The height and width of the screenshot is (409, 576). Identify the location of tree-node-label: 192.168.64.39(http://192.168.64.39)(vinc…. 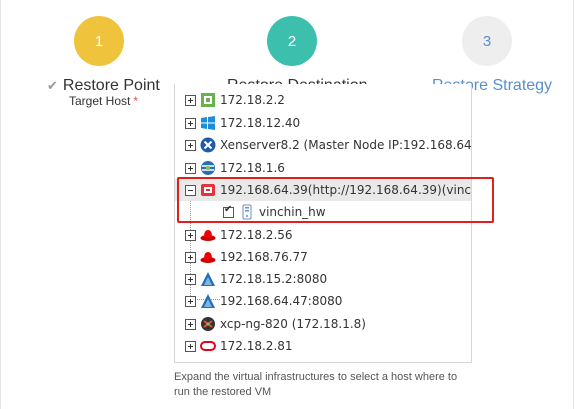
(346, 190).